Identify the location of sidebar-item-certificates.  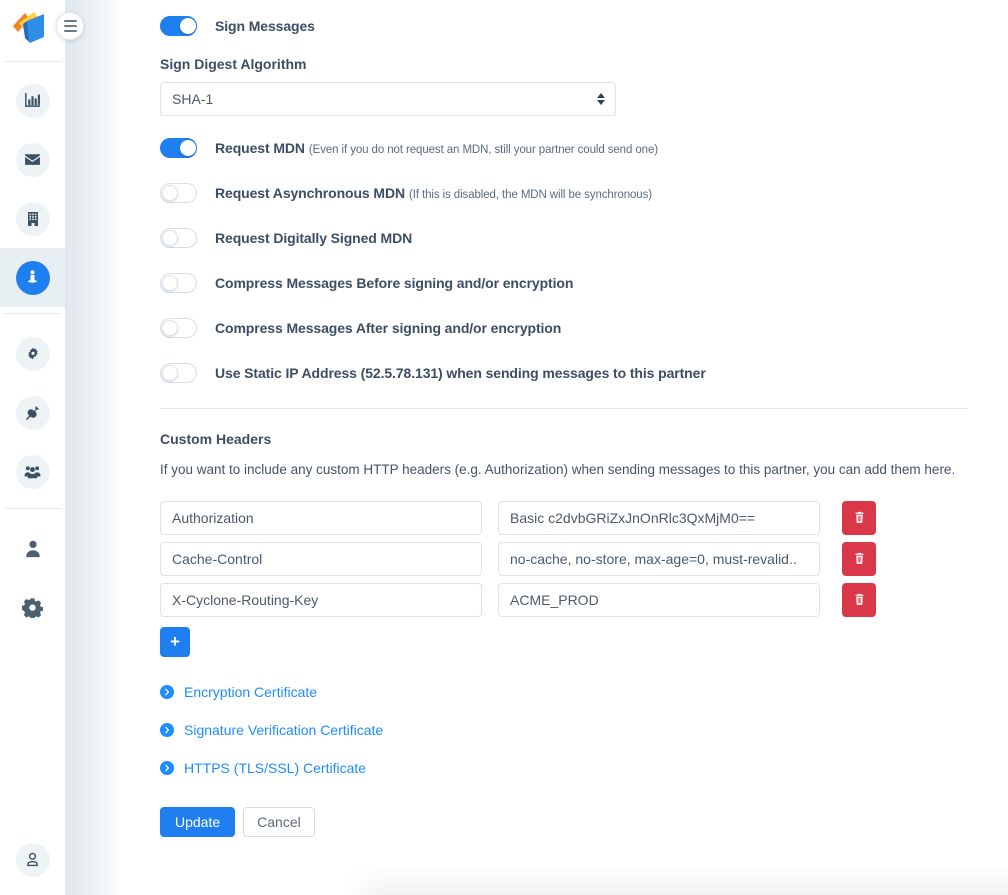
(32, 353).